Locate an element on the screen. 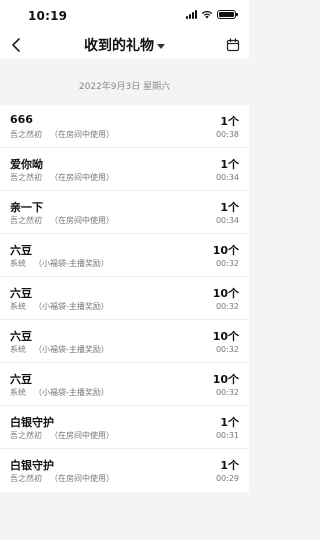 The image size is (320, 540). page-title: 收到的礼物 is located at coordinates (119, 46).